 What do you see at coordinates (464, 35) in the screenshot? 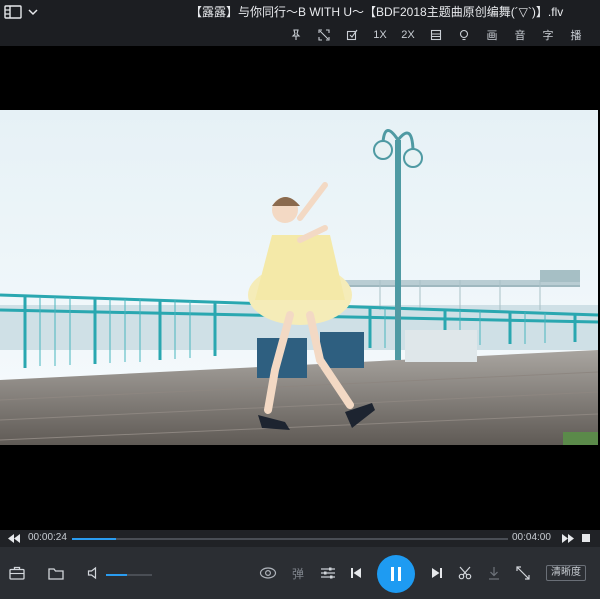
I see `light-bulb-icon` at bounding box center [464, 35].